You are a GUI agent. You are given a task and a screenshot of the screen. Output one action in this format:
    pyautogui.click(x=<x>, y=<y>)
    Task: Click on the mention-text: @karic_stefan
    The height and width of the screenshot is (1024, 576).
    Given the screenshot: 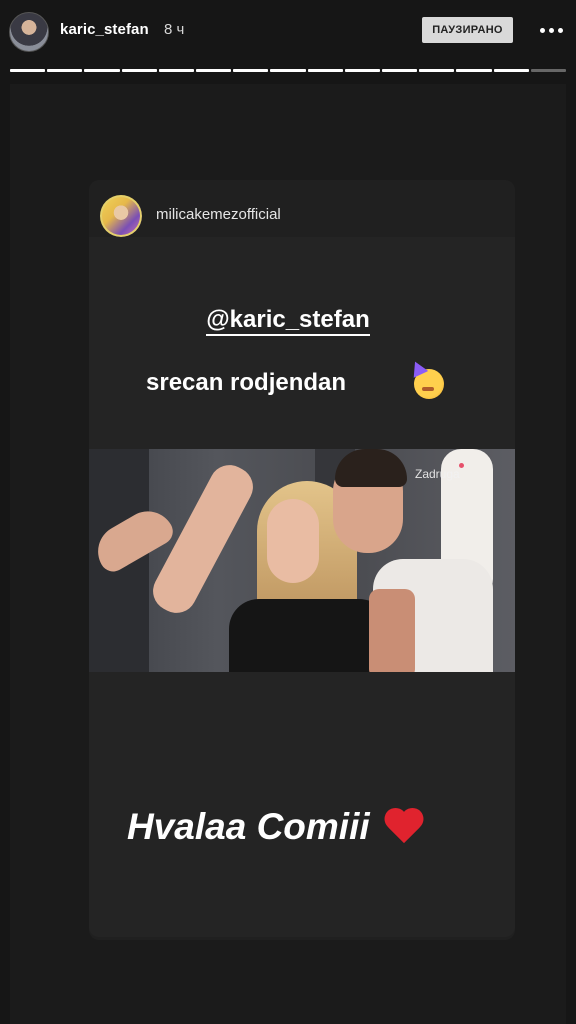 What is the action you would take?
    pyautogui.click(x=288, y=321)
    